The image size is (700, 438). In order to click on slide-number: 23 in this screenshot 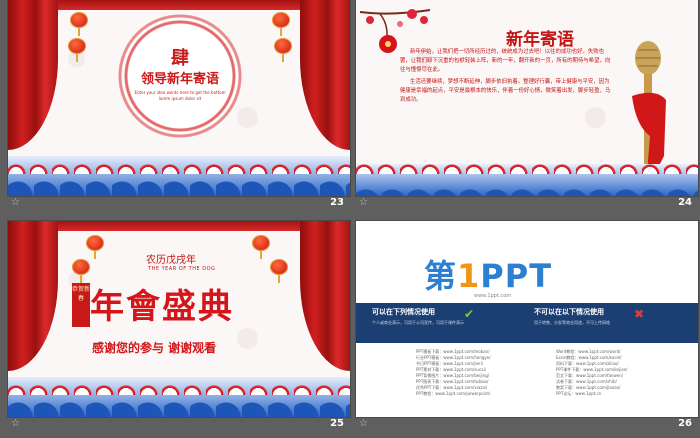, I will do `click(337, 202)`.